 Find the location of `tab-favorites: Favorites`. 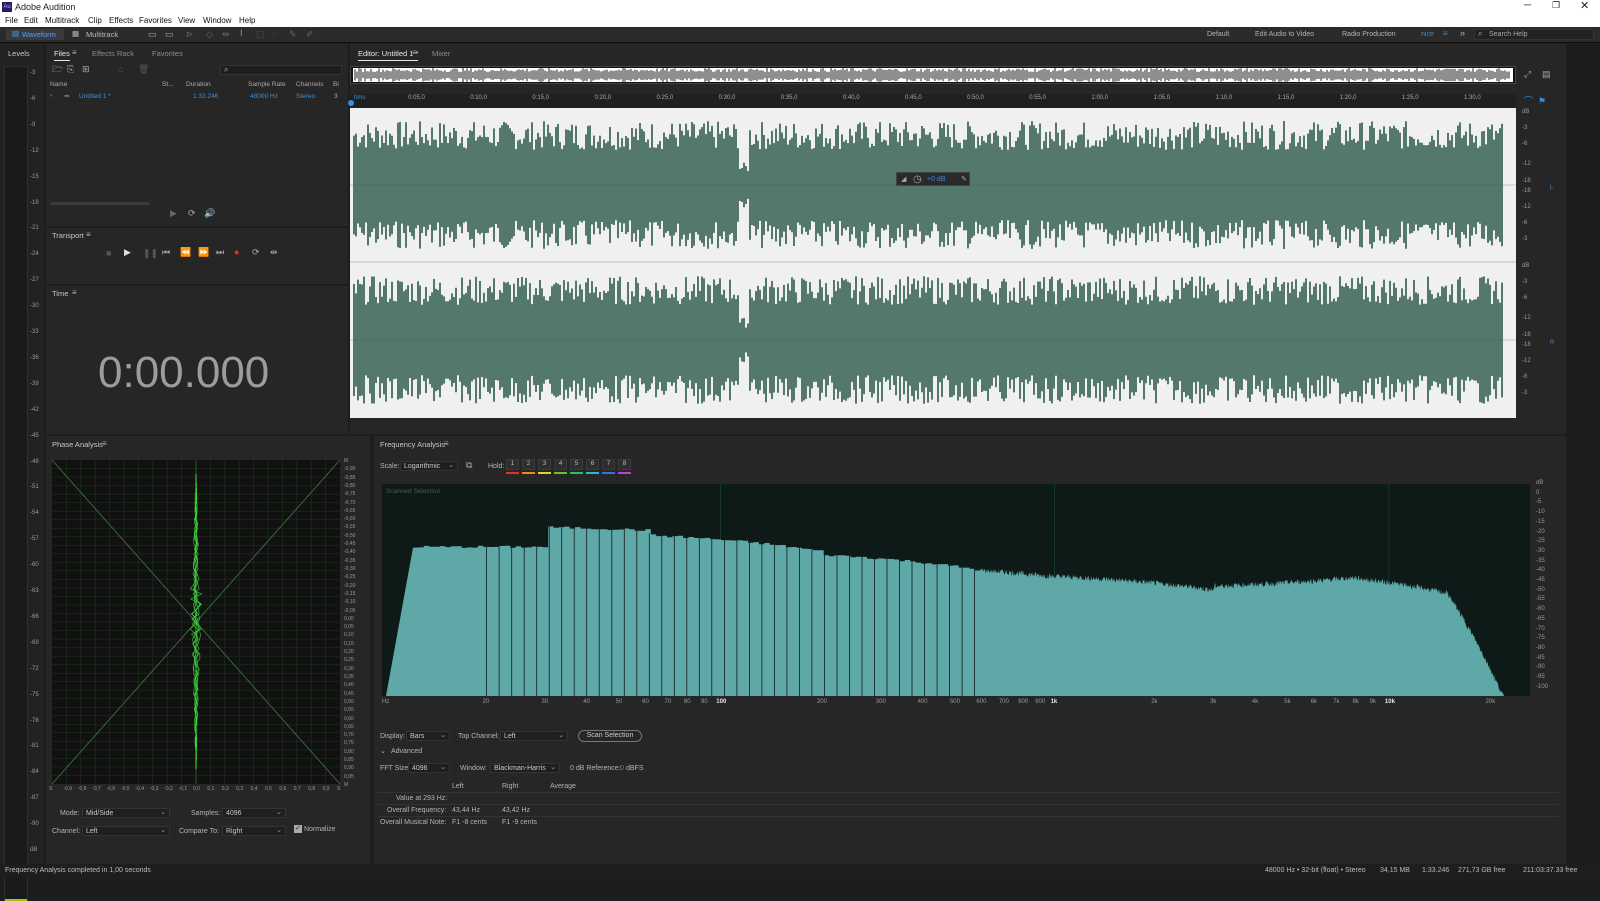

tab-favorites: Favorites is located at coordinates (167, 53).